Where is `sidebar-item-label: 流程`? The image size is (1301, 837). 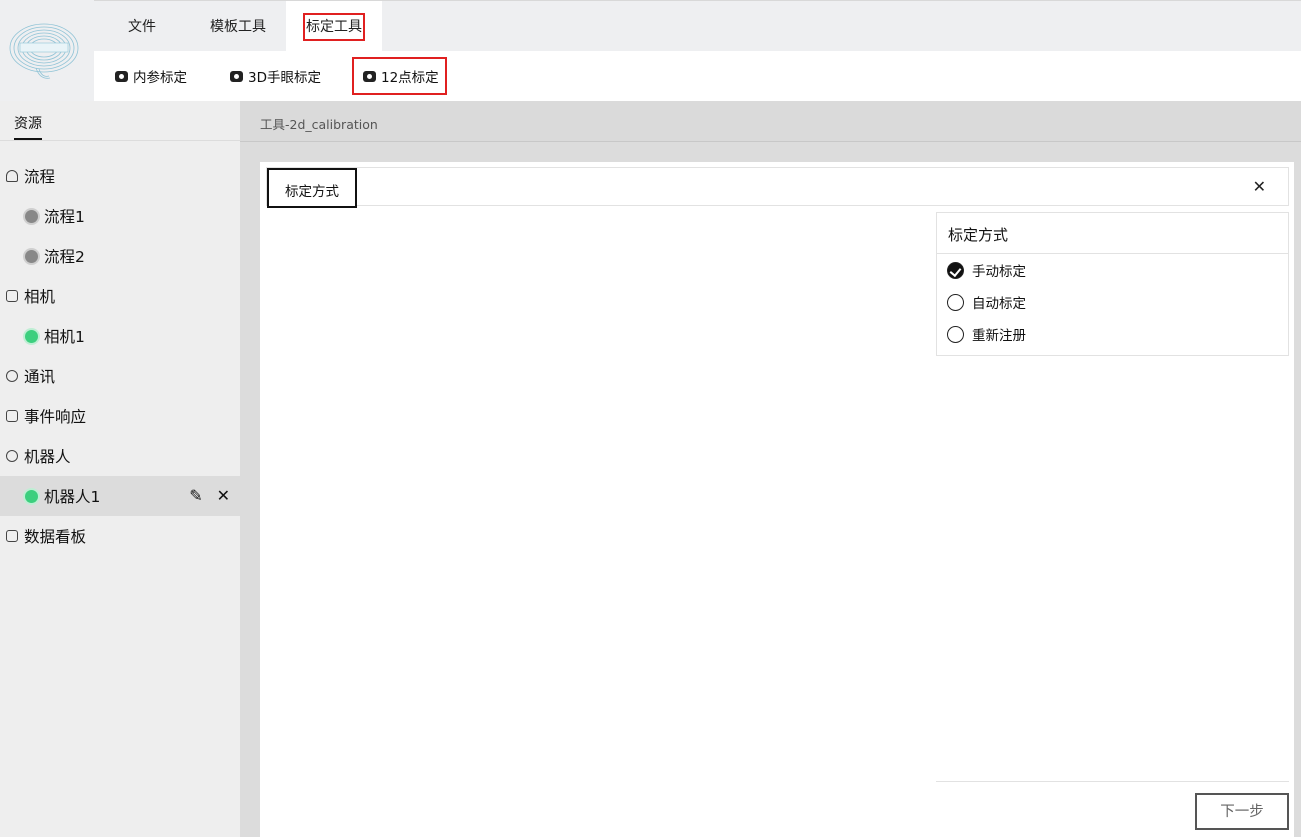
sidebar-item-label: 流程 is located at coordinates (40, 177).